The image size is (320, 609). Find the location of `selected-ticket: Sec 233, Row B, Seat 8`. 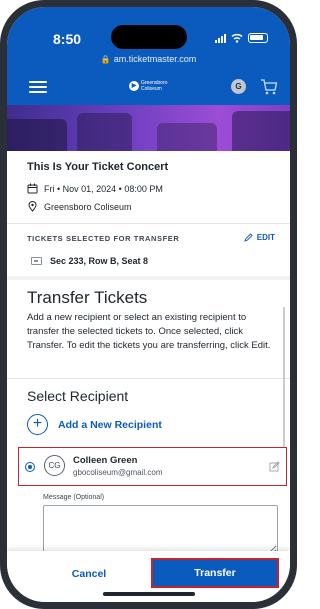

selected-ticket: Sec 233, Row B, Seat 8 is located at coordinates (89, 261).